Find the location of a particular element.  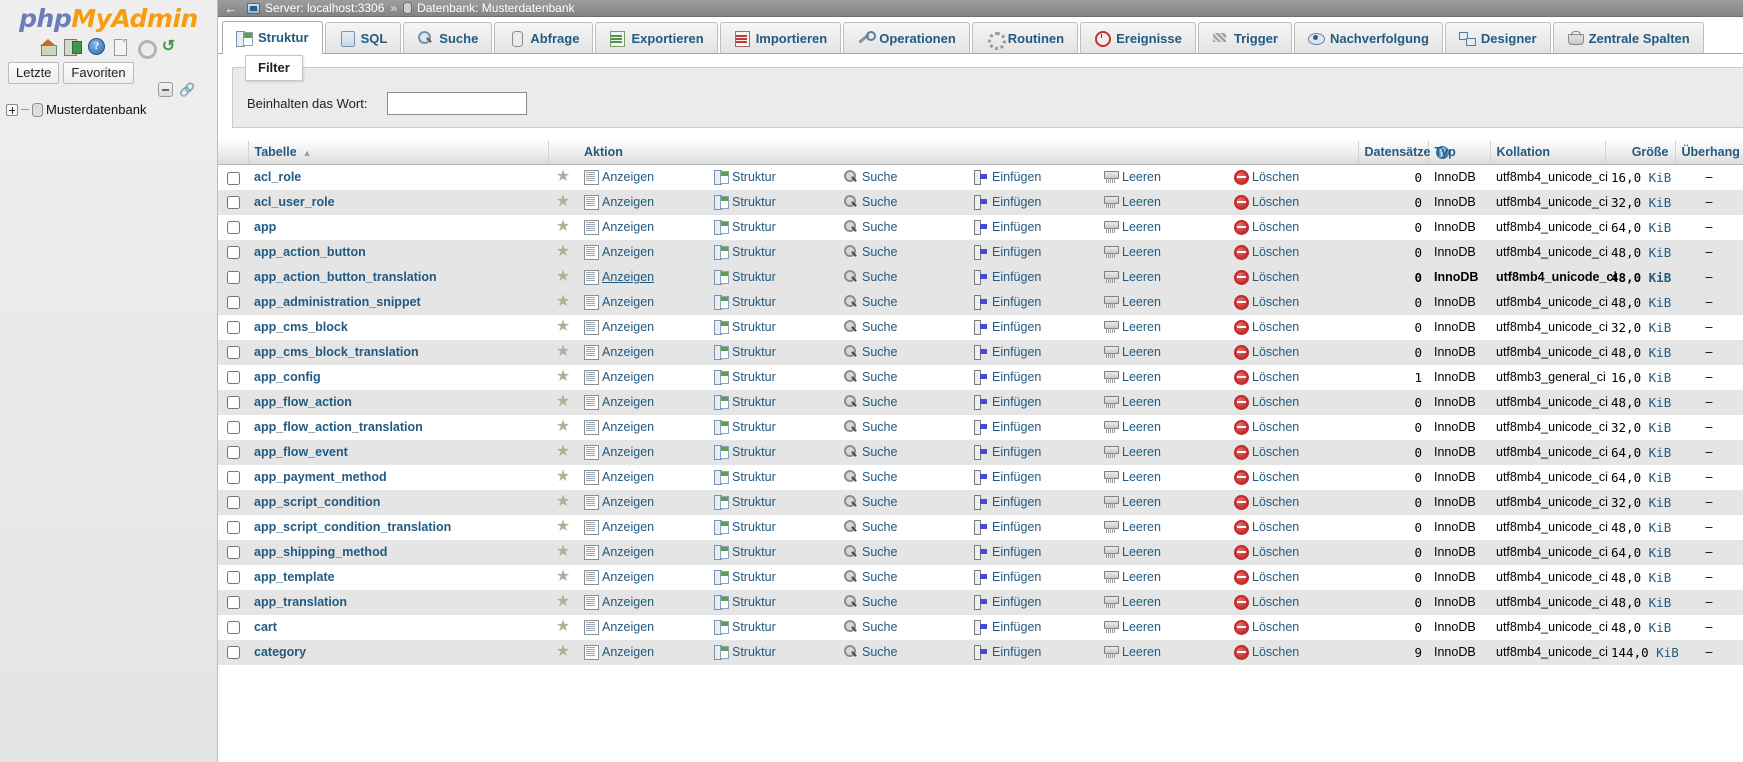

sidebar-item-database: Musterdatenbank is located at coordinates (76, 109).